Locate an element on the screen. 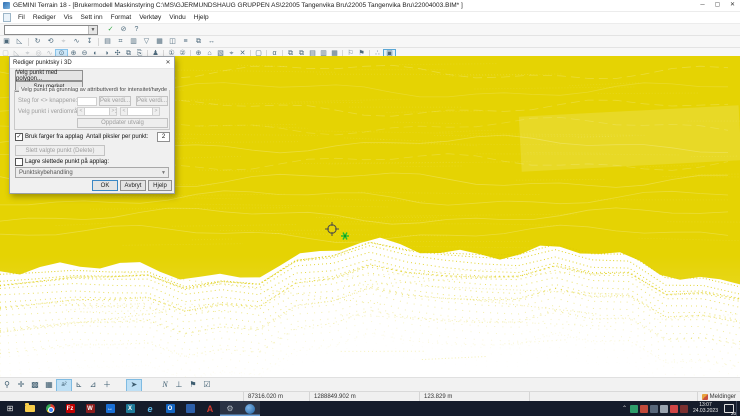 The height and width of the screenshot is (416, 740). range-max-input is located at coordinates (140, 111).